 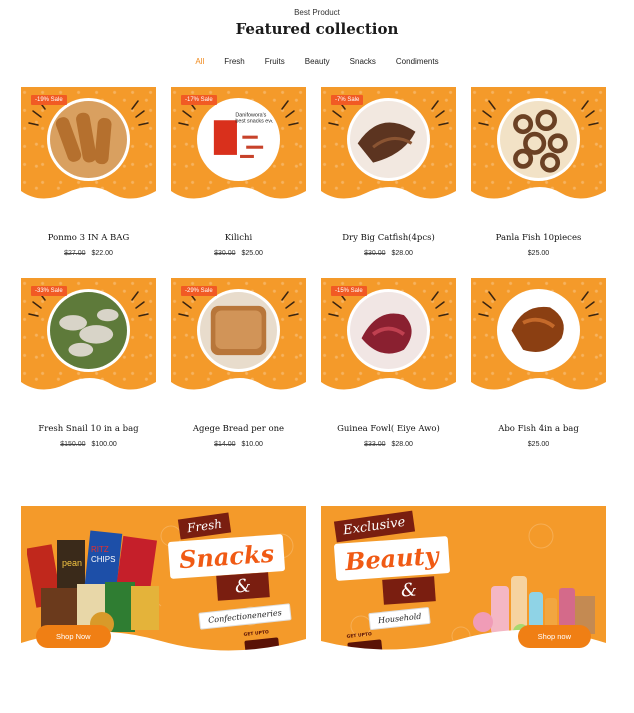 I want to click on product-card: Panla Fish 10pieces $25.00, so click(x=538, y=172).